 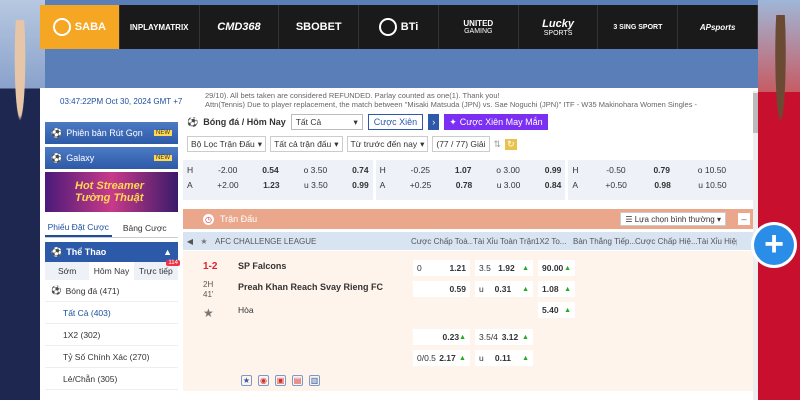 What do you see at coordinates (167, 252) in the screenshot?
I see `chevron-up-icon: ▲` at bounding box center [167, 252].